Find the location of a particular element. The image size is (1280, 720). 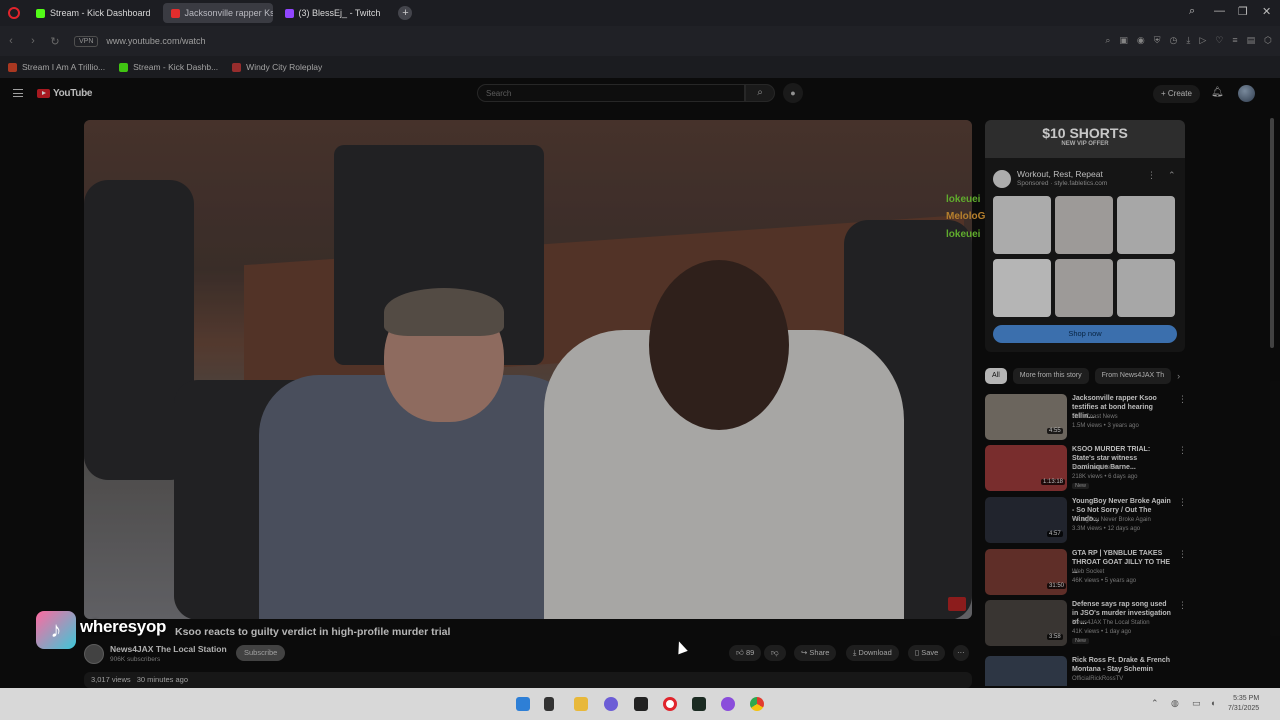

tab-kick-dashboard: Stream - Kick Dashboard is located at coordinates (93, 13).